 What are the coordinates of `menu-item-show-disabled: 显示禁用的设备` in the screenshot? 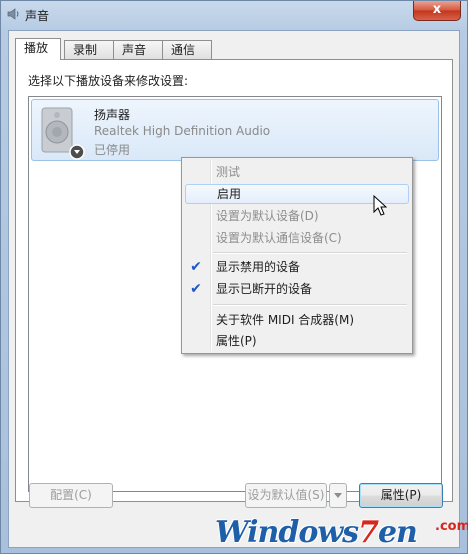 It's located at (297, 267).